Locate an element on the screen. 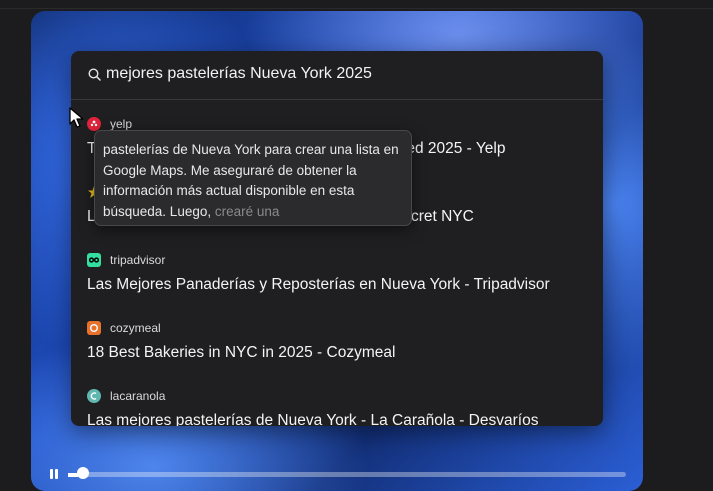 The image size is (713, 491). progress-track is located at coordinates (352, 474).